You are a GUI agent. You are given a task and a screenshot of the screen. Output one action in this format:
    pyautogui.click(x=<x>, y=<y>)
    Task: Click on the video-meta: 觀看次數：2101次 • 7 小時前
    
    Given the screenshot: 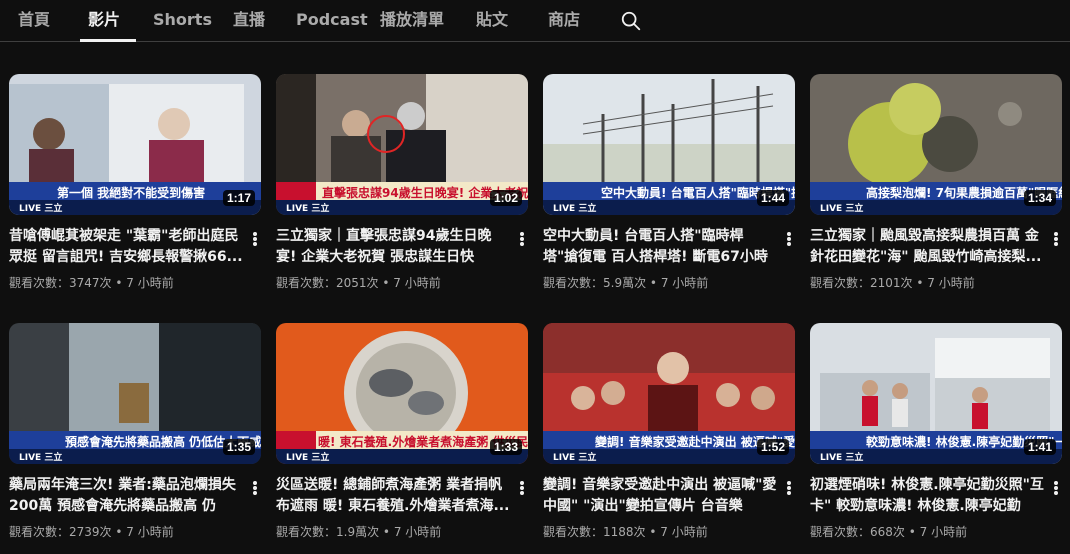 What is the action you would take?
    pyautogui.click(x=892, y=282)
    